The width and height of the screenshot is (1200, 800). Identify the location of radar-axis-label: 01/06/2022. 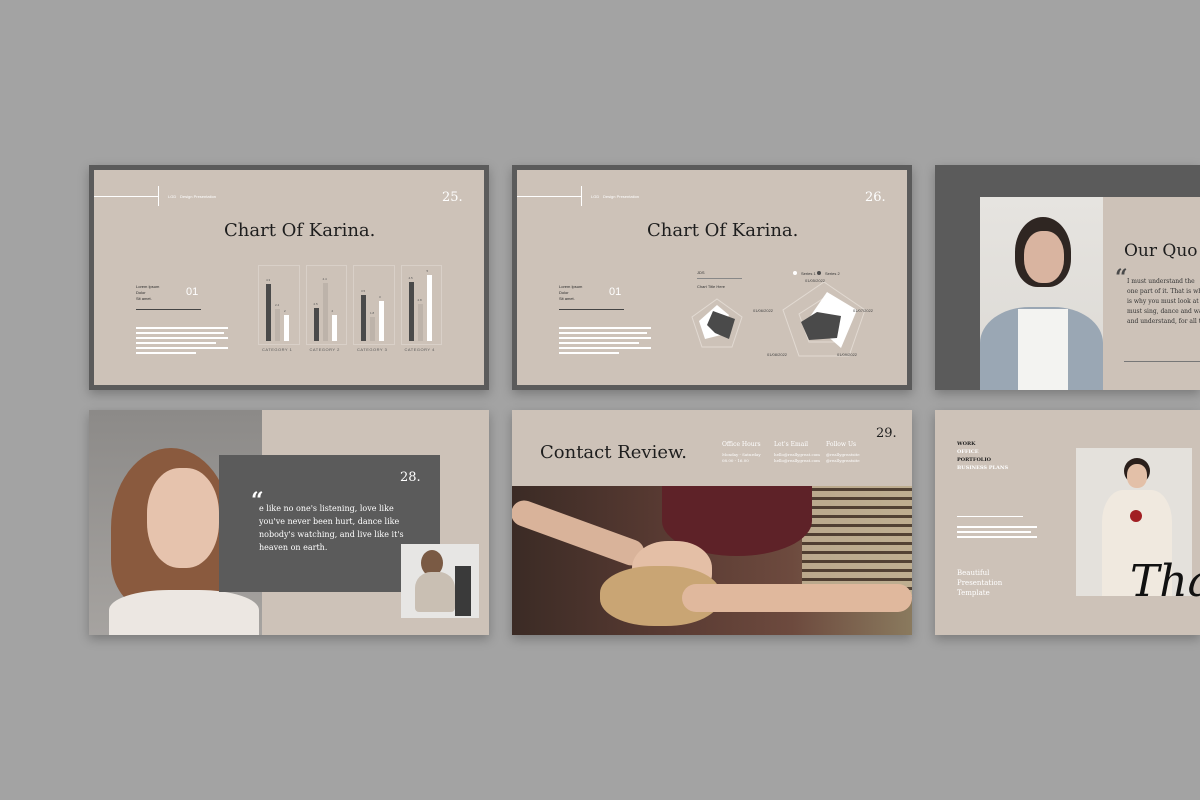
(763, 310).